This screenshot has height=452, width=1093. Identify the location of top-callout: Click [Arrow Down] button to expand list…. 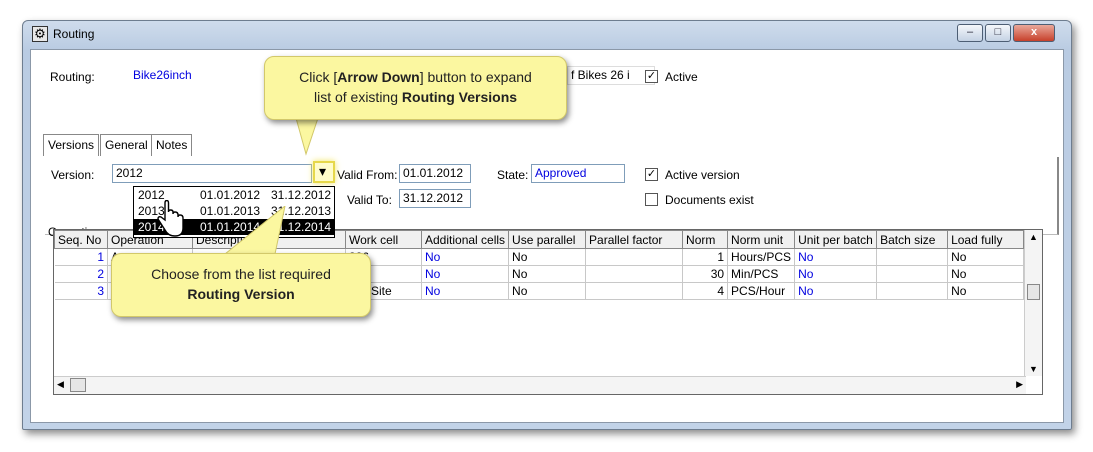
(415, 88).